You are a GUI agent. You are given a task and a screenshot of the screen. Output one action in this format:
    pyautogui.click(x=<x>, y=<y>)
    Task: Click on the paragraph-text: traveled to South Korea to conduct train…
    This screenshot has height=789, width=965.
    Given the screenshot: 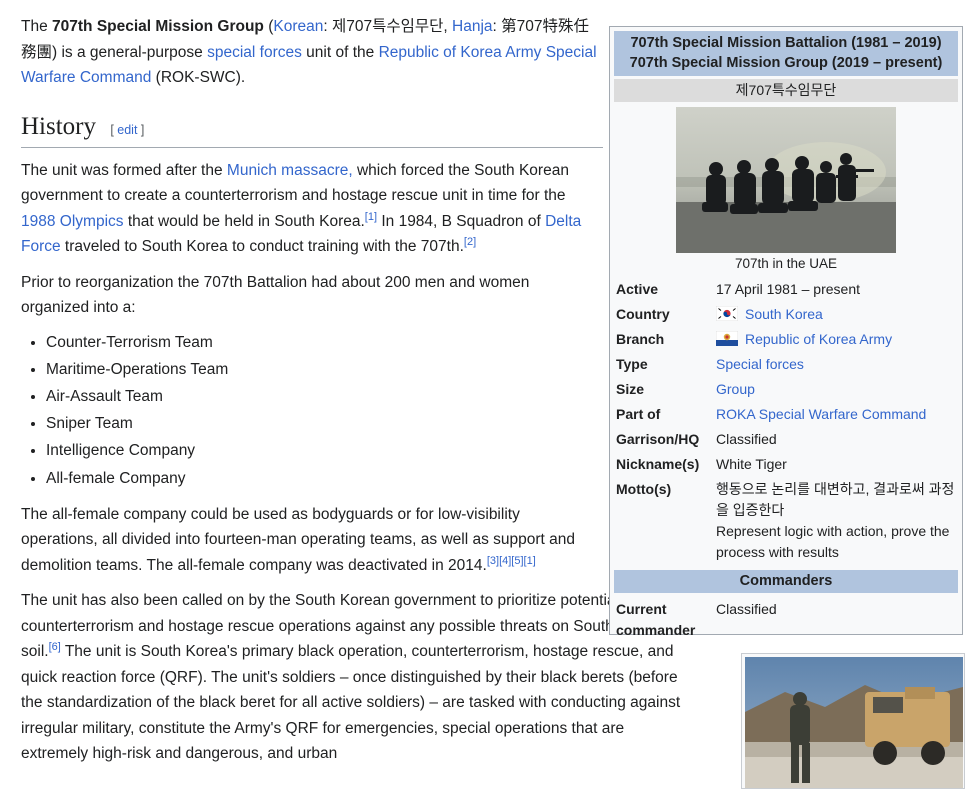 What is the action you would take?
    pyautogui.click(x=262, y=246)
    